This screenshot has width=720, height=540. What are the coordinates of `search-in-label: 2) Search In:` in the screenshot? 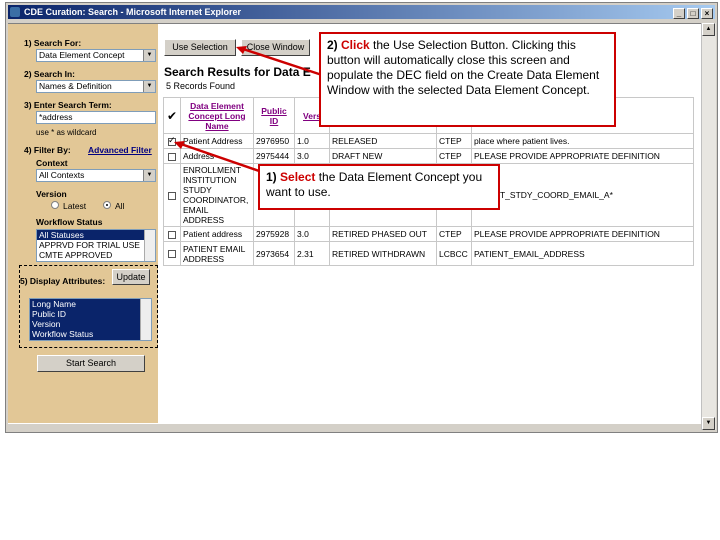 It's located at (50, 74).